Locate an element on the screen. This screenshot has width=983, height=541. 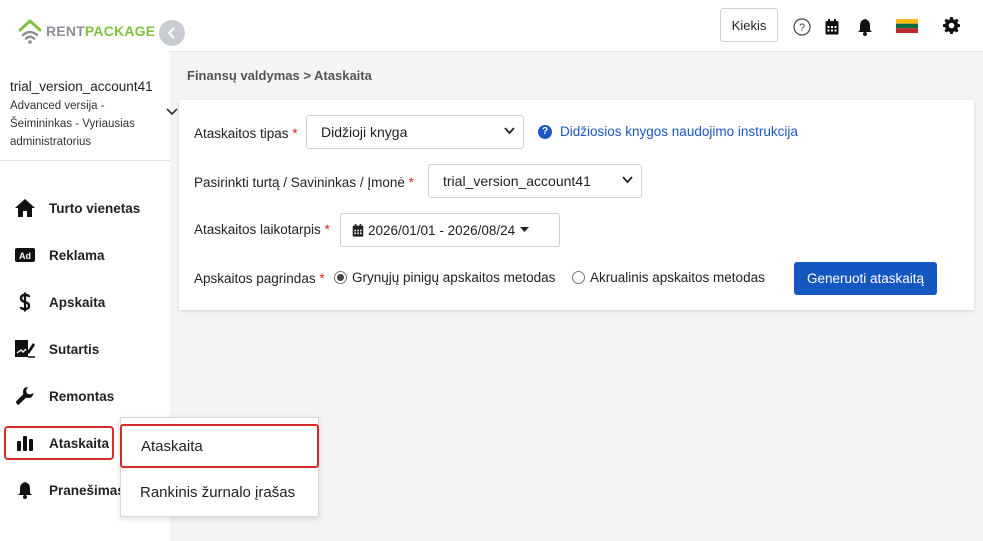
sidebar-item-apskaita: Apskaita is located at coordinates (59, 302).